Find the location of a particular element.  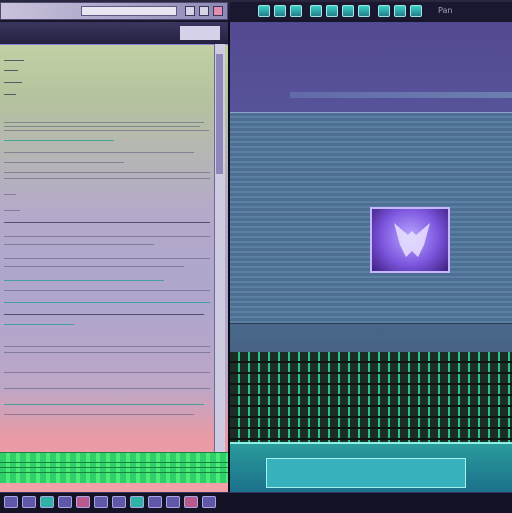

toolbar-mode-label: Pan is located at coordinates (445, 10).